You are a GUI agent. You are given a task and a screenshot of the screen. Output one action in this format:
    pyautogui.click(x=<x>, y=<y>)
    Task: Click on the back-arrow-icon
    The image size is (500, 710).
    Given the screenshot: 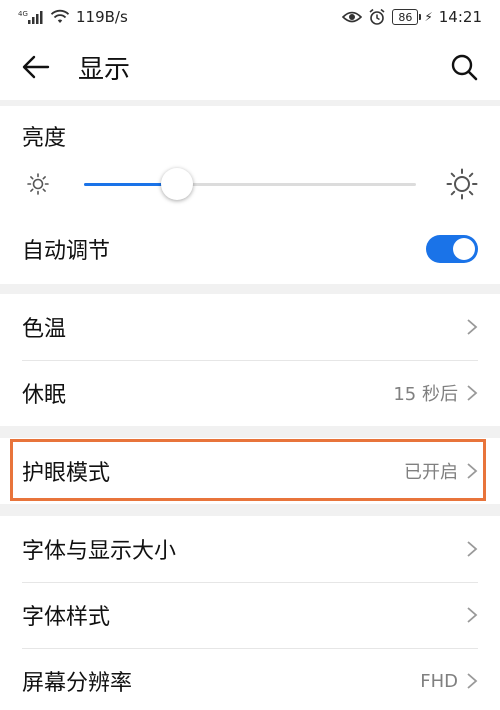 What is the action you would take?
    pyautogui.click(x=36, y=67)
    